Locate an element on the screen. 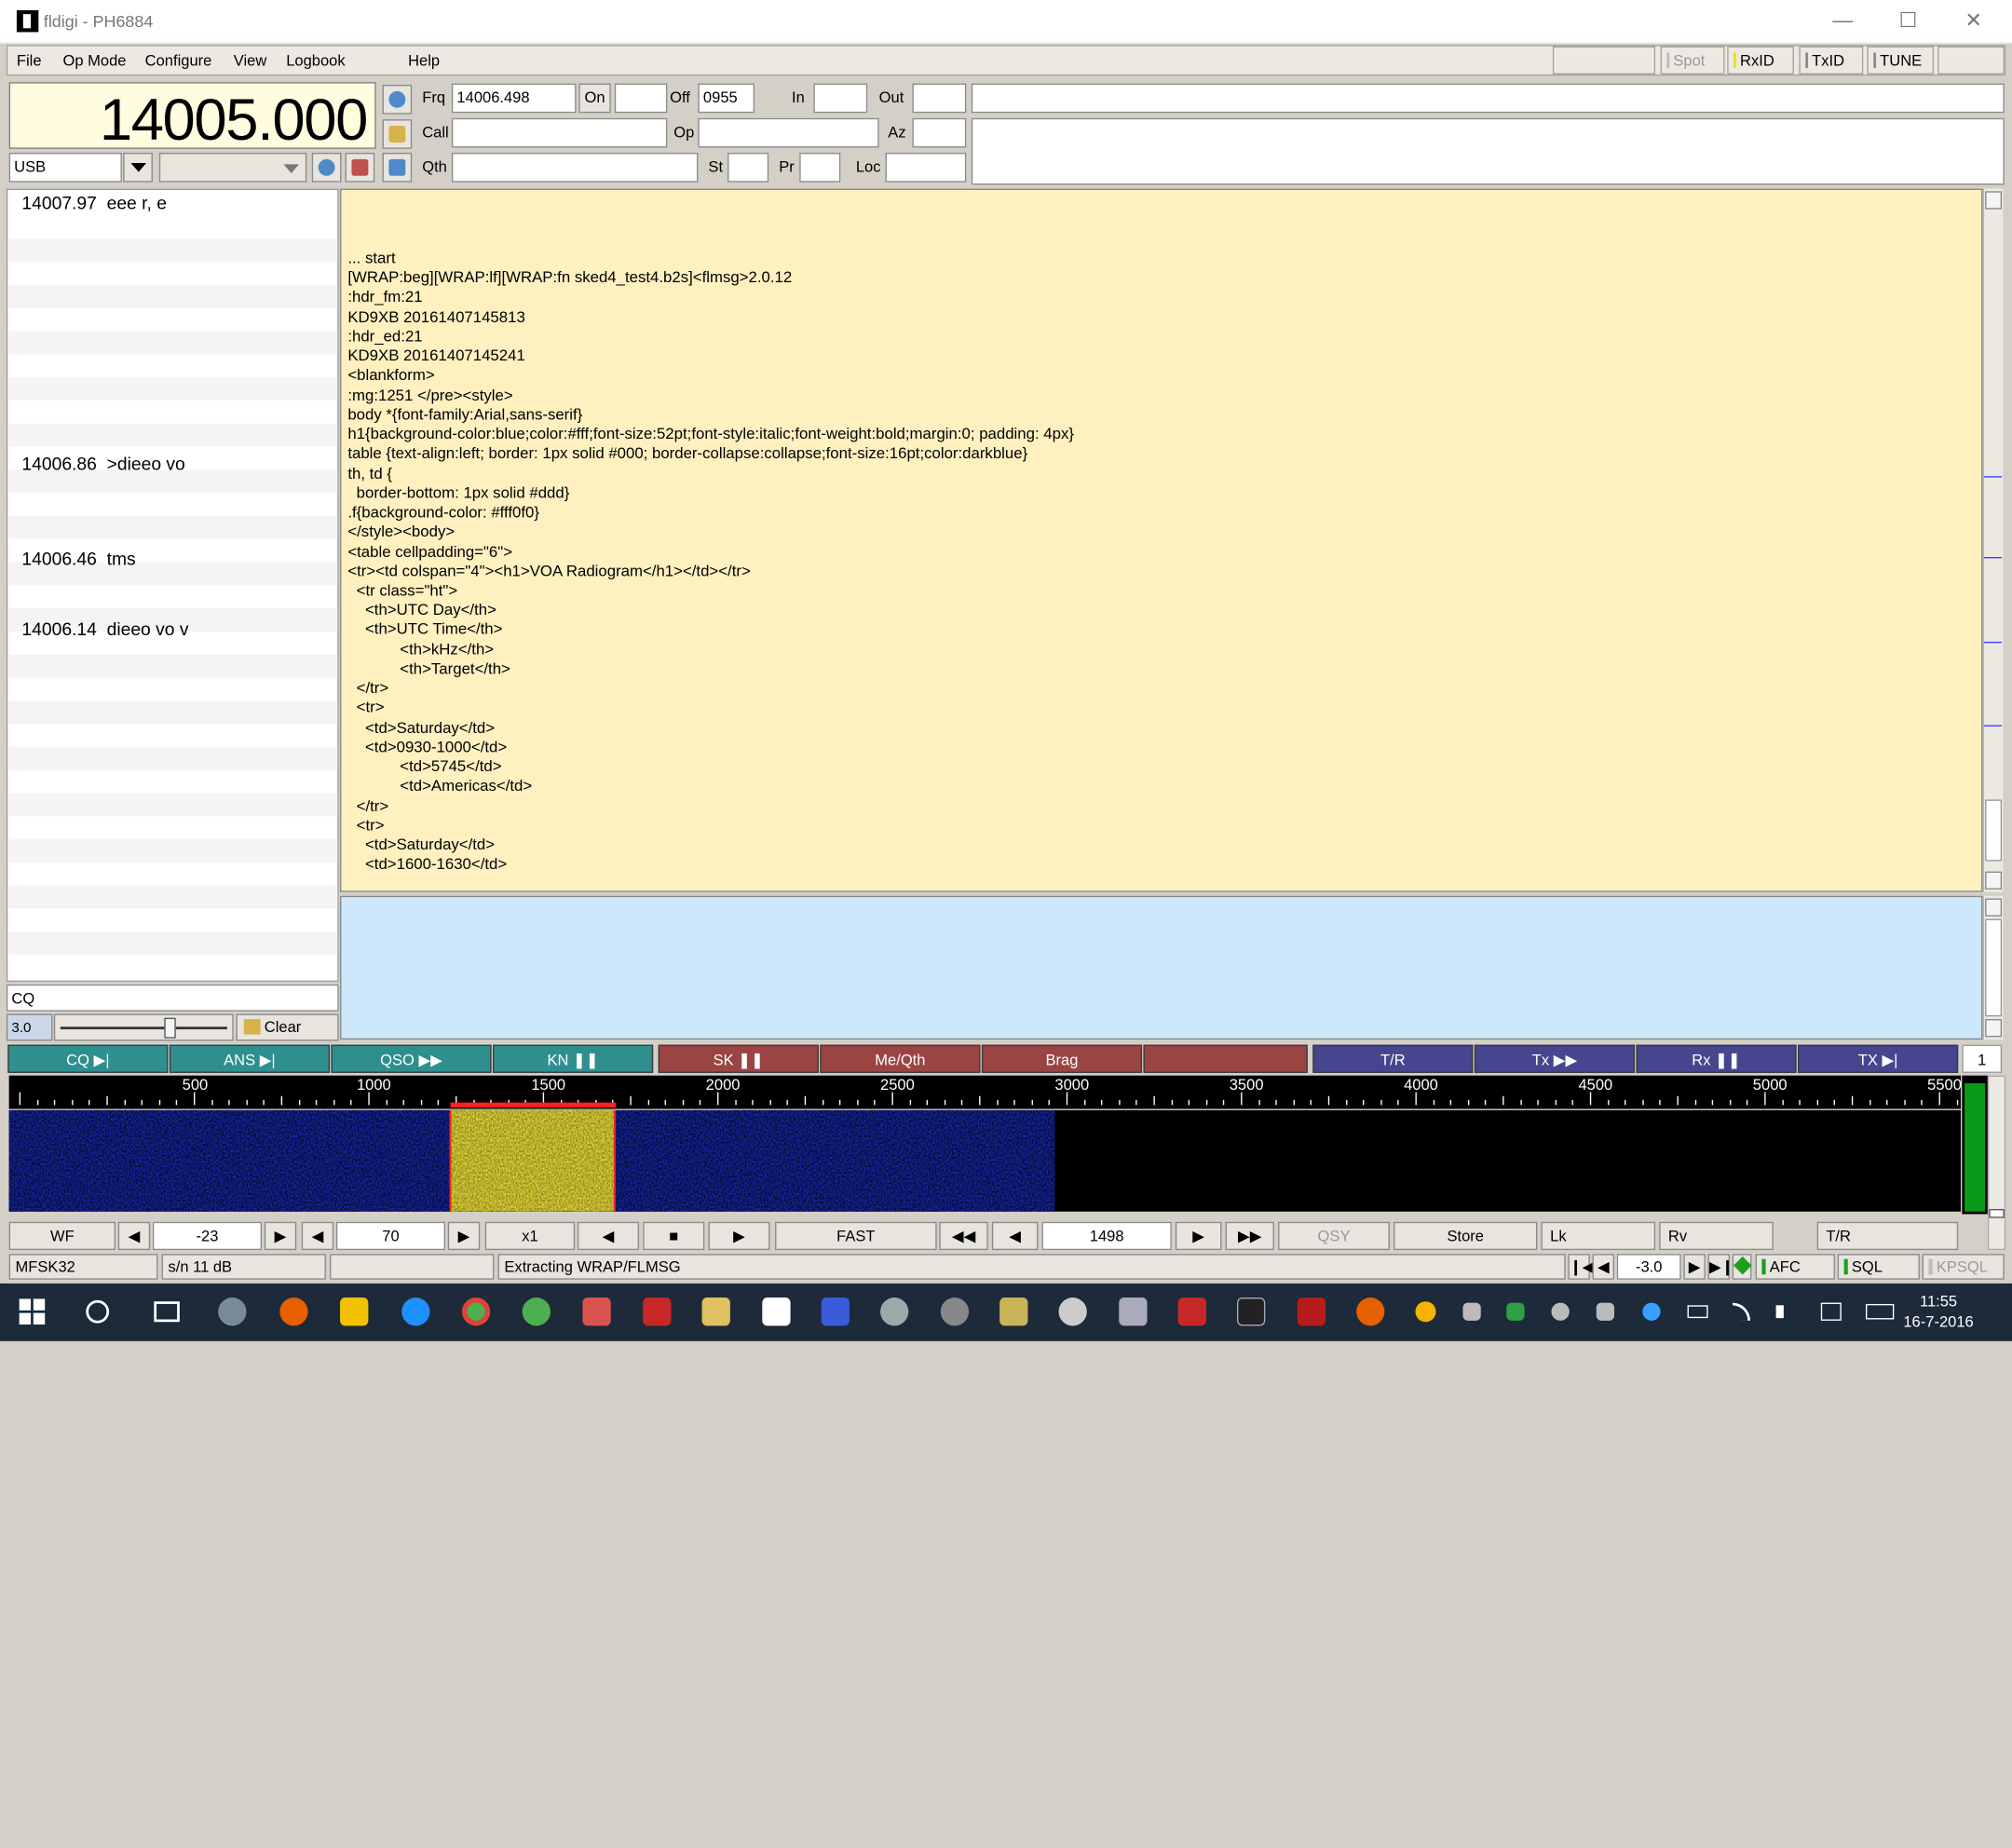  store-button: Store is located at coordinates (1465, 1236).